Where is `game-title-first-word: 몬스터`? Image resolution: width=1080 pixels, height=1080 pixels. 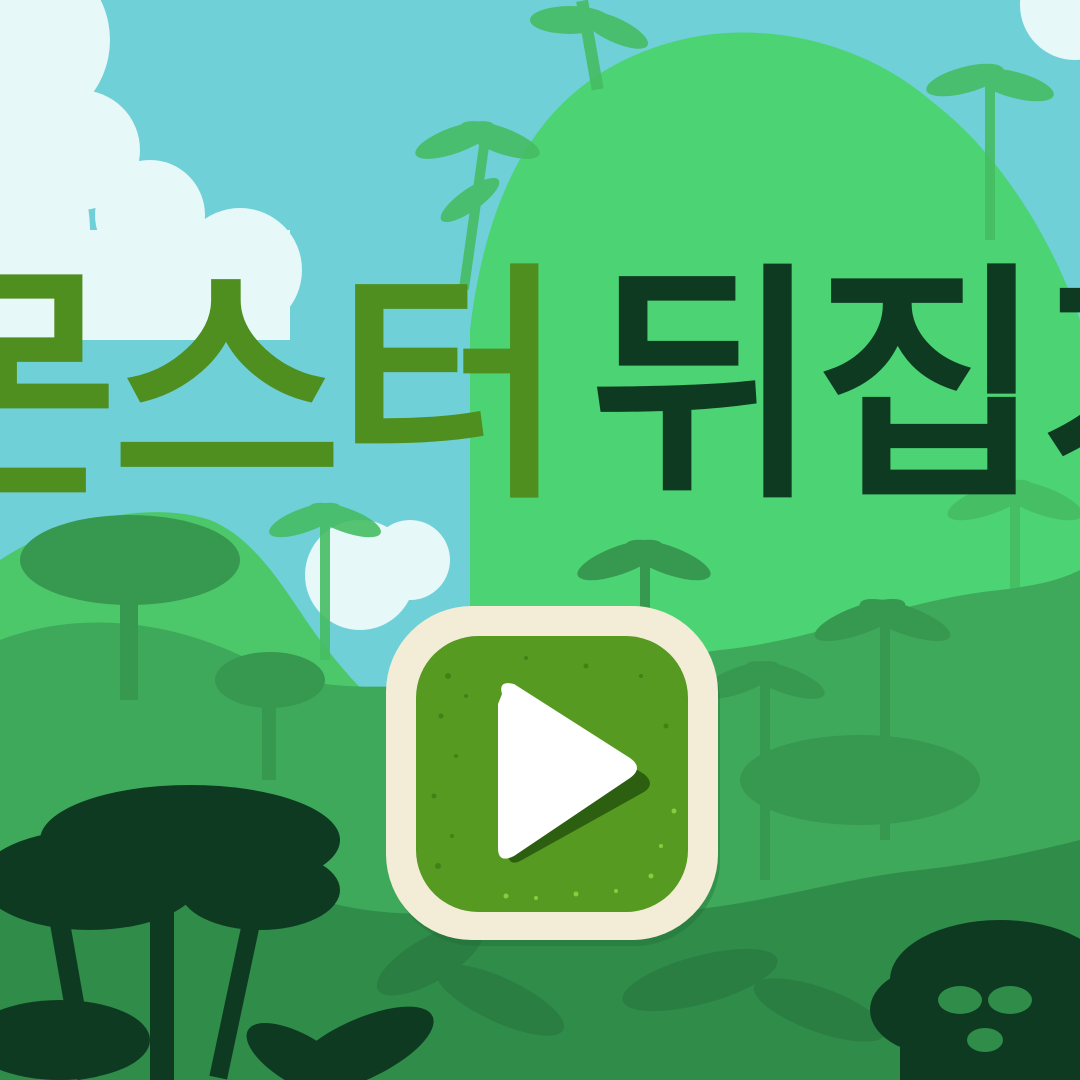 game-title-first-word: 몬스터 is located at coordinates (283, 387).